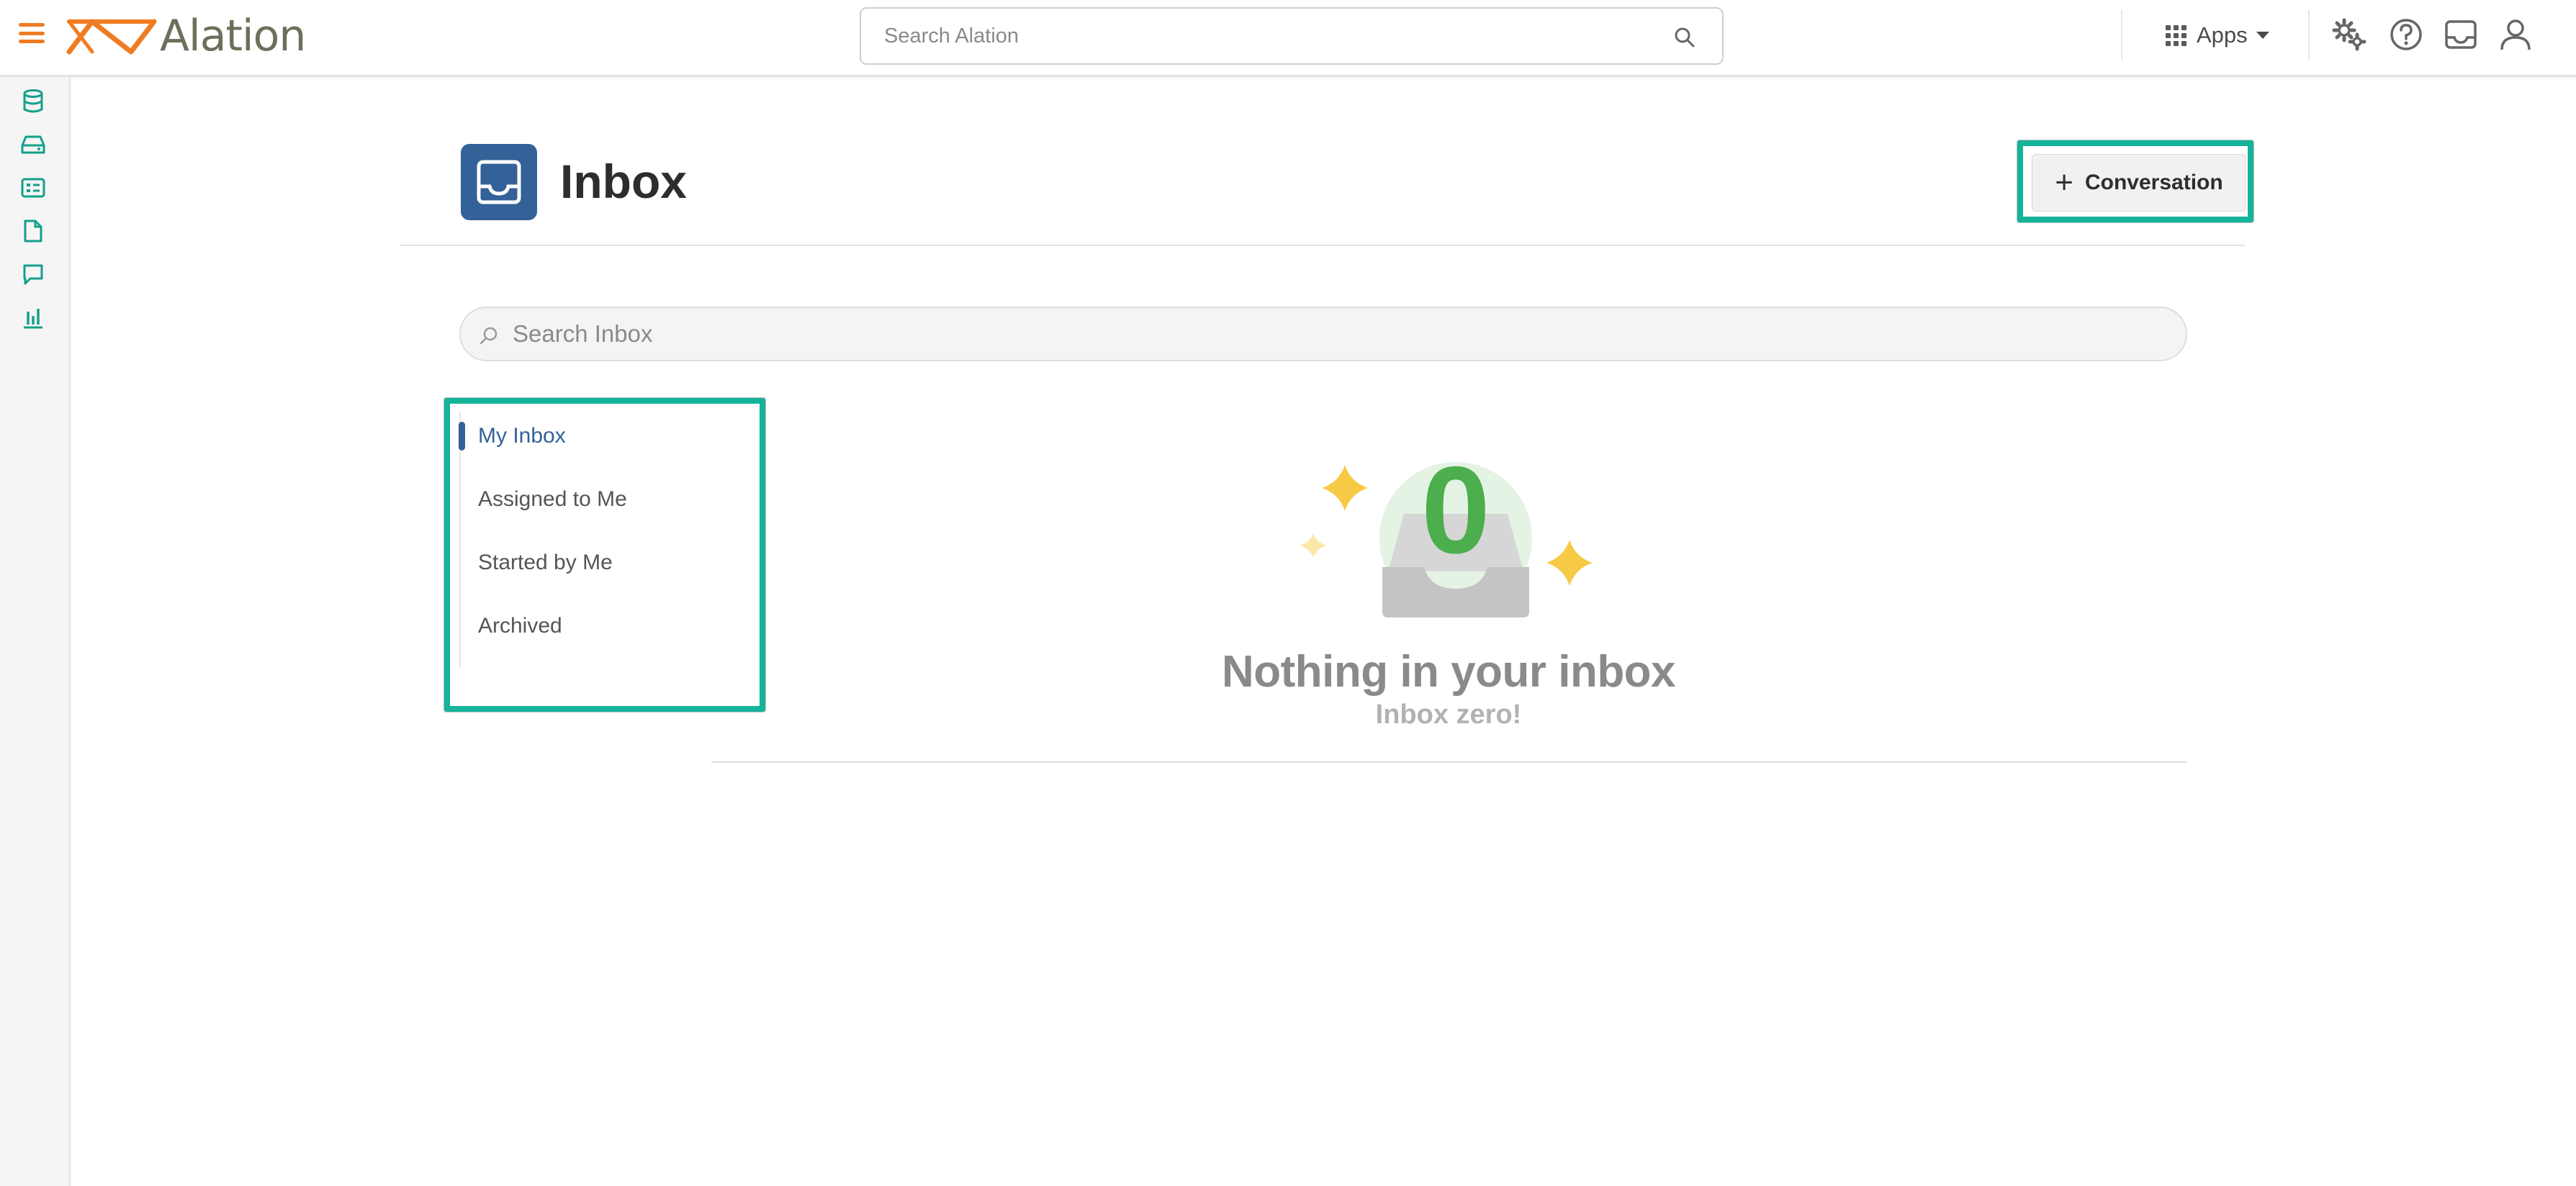  Describe the element at coordinates (604, 437) in the screenshot. I see `filter-my-inbox: My Inbox` at that location.